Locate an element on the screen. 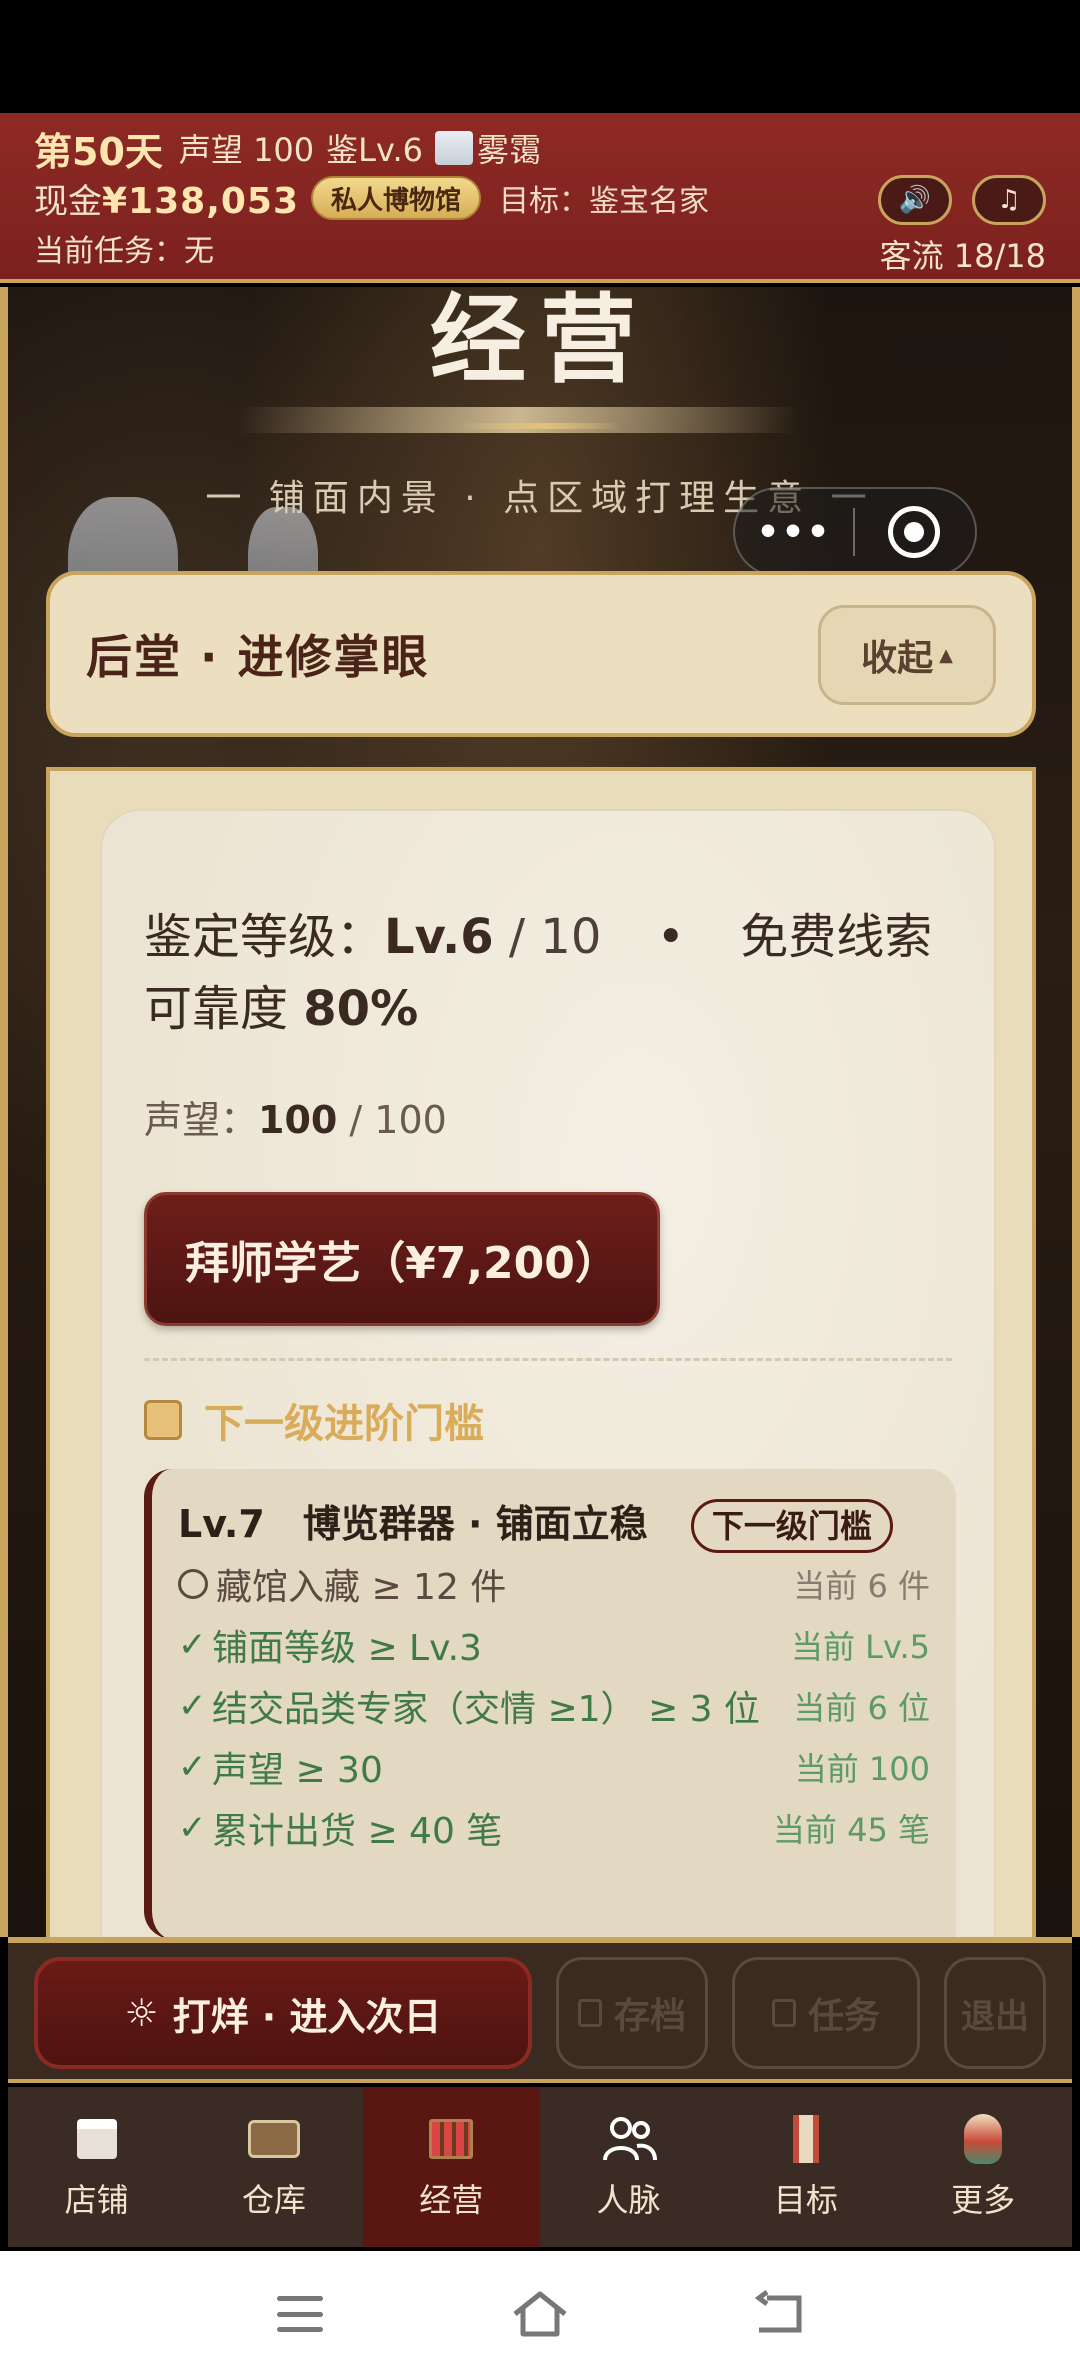 The image size is (1080, 2376). requirement-label: ✓ 铺面等级 ≥ Lv.3 is located at coordinates (330, 1645).